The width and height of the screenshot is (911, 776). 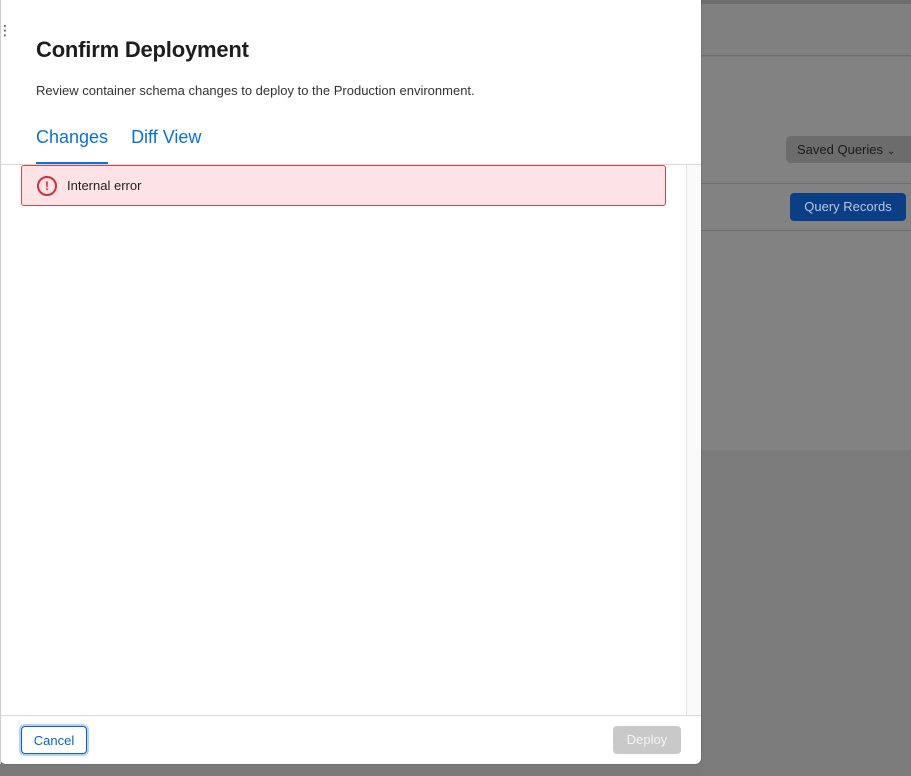 I want to click on chevron-down-icon: ⌄, so click(x=891, y=151).